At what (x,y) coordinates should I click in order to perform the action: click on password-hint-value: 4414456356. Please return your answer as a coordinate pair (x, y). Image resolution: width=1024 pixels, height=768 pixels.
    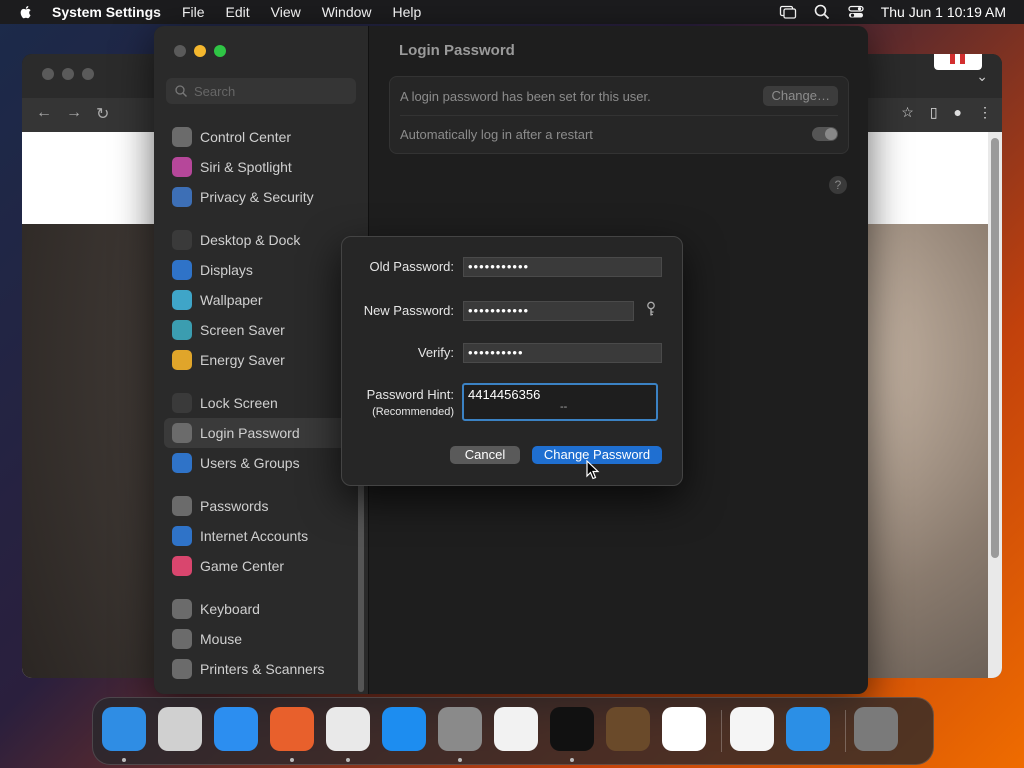
    Looking at the image, I should click on (504, 394).